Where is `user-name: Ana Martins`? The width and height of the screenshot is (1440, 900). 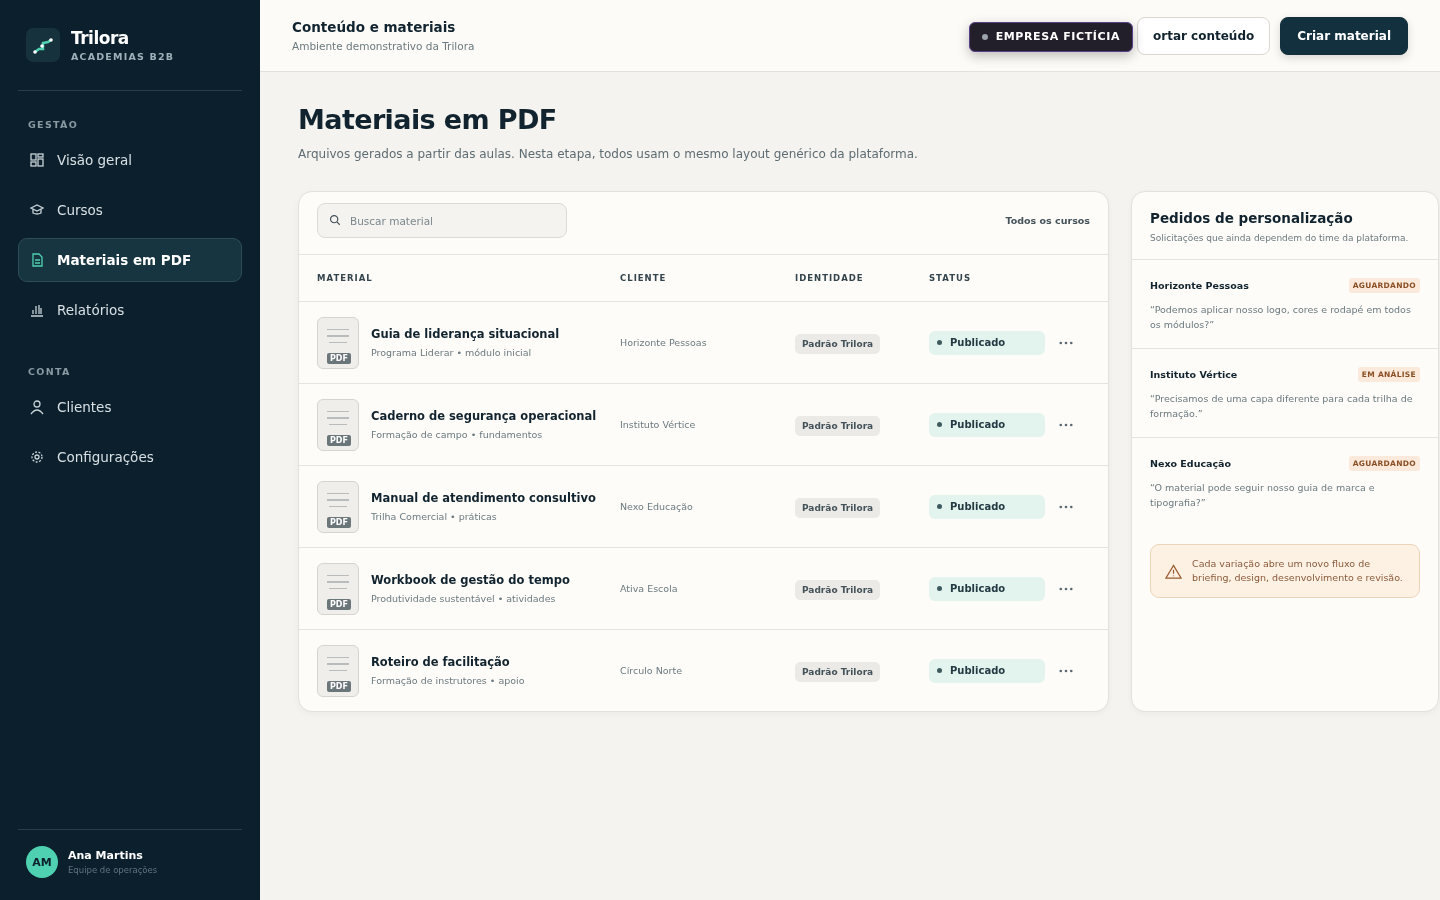
user-name: Ana Martins is located at coordinates (106, 855).